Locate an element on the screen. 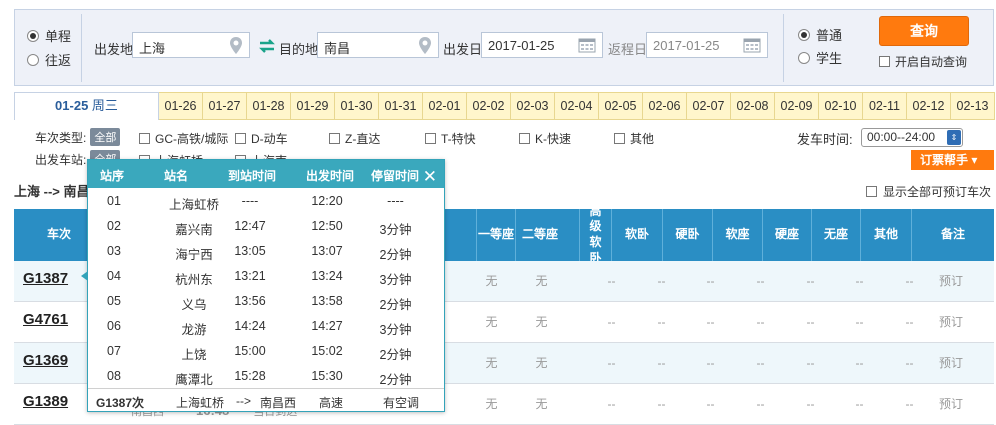 This screenshot has height=425, width=996. depart-time-select: 00:00--24:00 ⇕ is located at coordinates (912, 137).